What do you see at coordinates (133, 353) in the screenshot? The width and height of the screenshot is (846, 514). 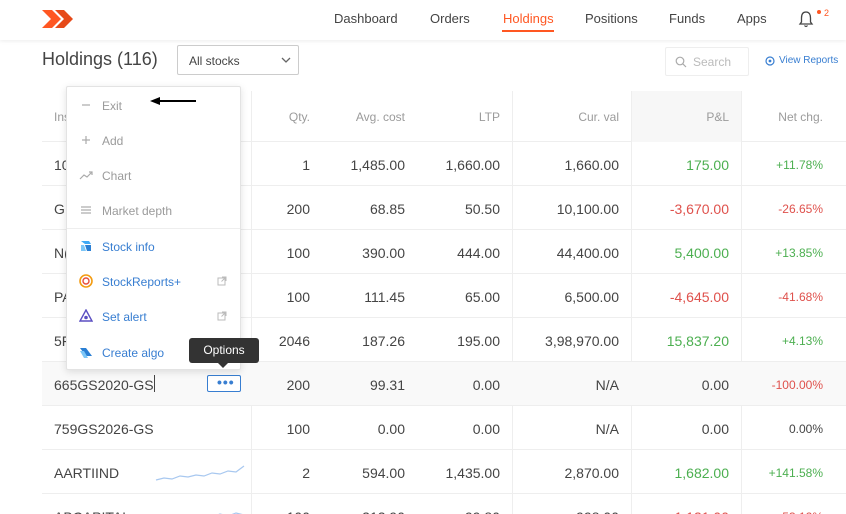 I see `menu-item-label: Create algo` at bounding box center [133, 353].